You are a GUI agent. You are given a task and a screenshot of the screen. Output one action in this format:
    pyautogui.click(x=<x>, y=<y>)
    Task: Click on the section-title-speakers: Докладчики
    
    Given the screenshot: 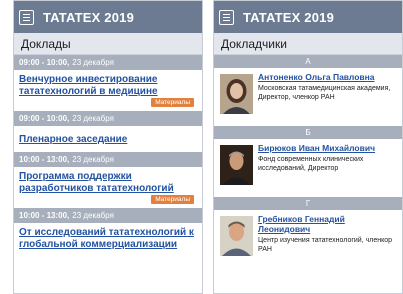 What is the action you would take?
    pyautogui.click(x=308, y=44)
    